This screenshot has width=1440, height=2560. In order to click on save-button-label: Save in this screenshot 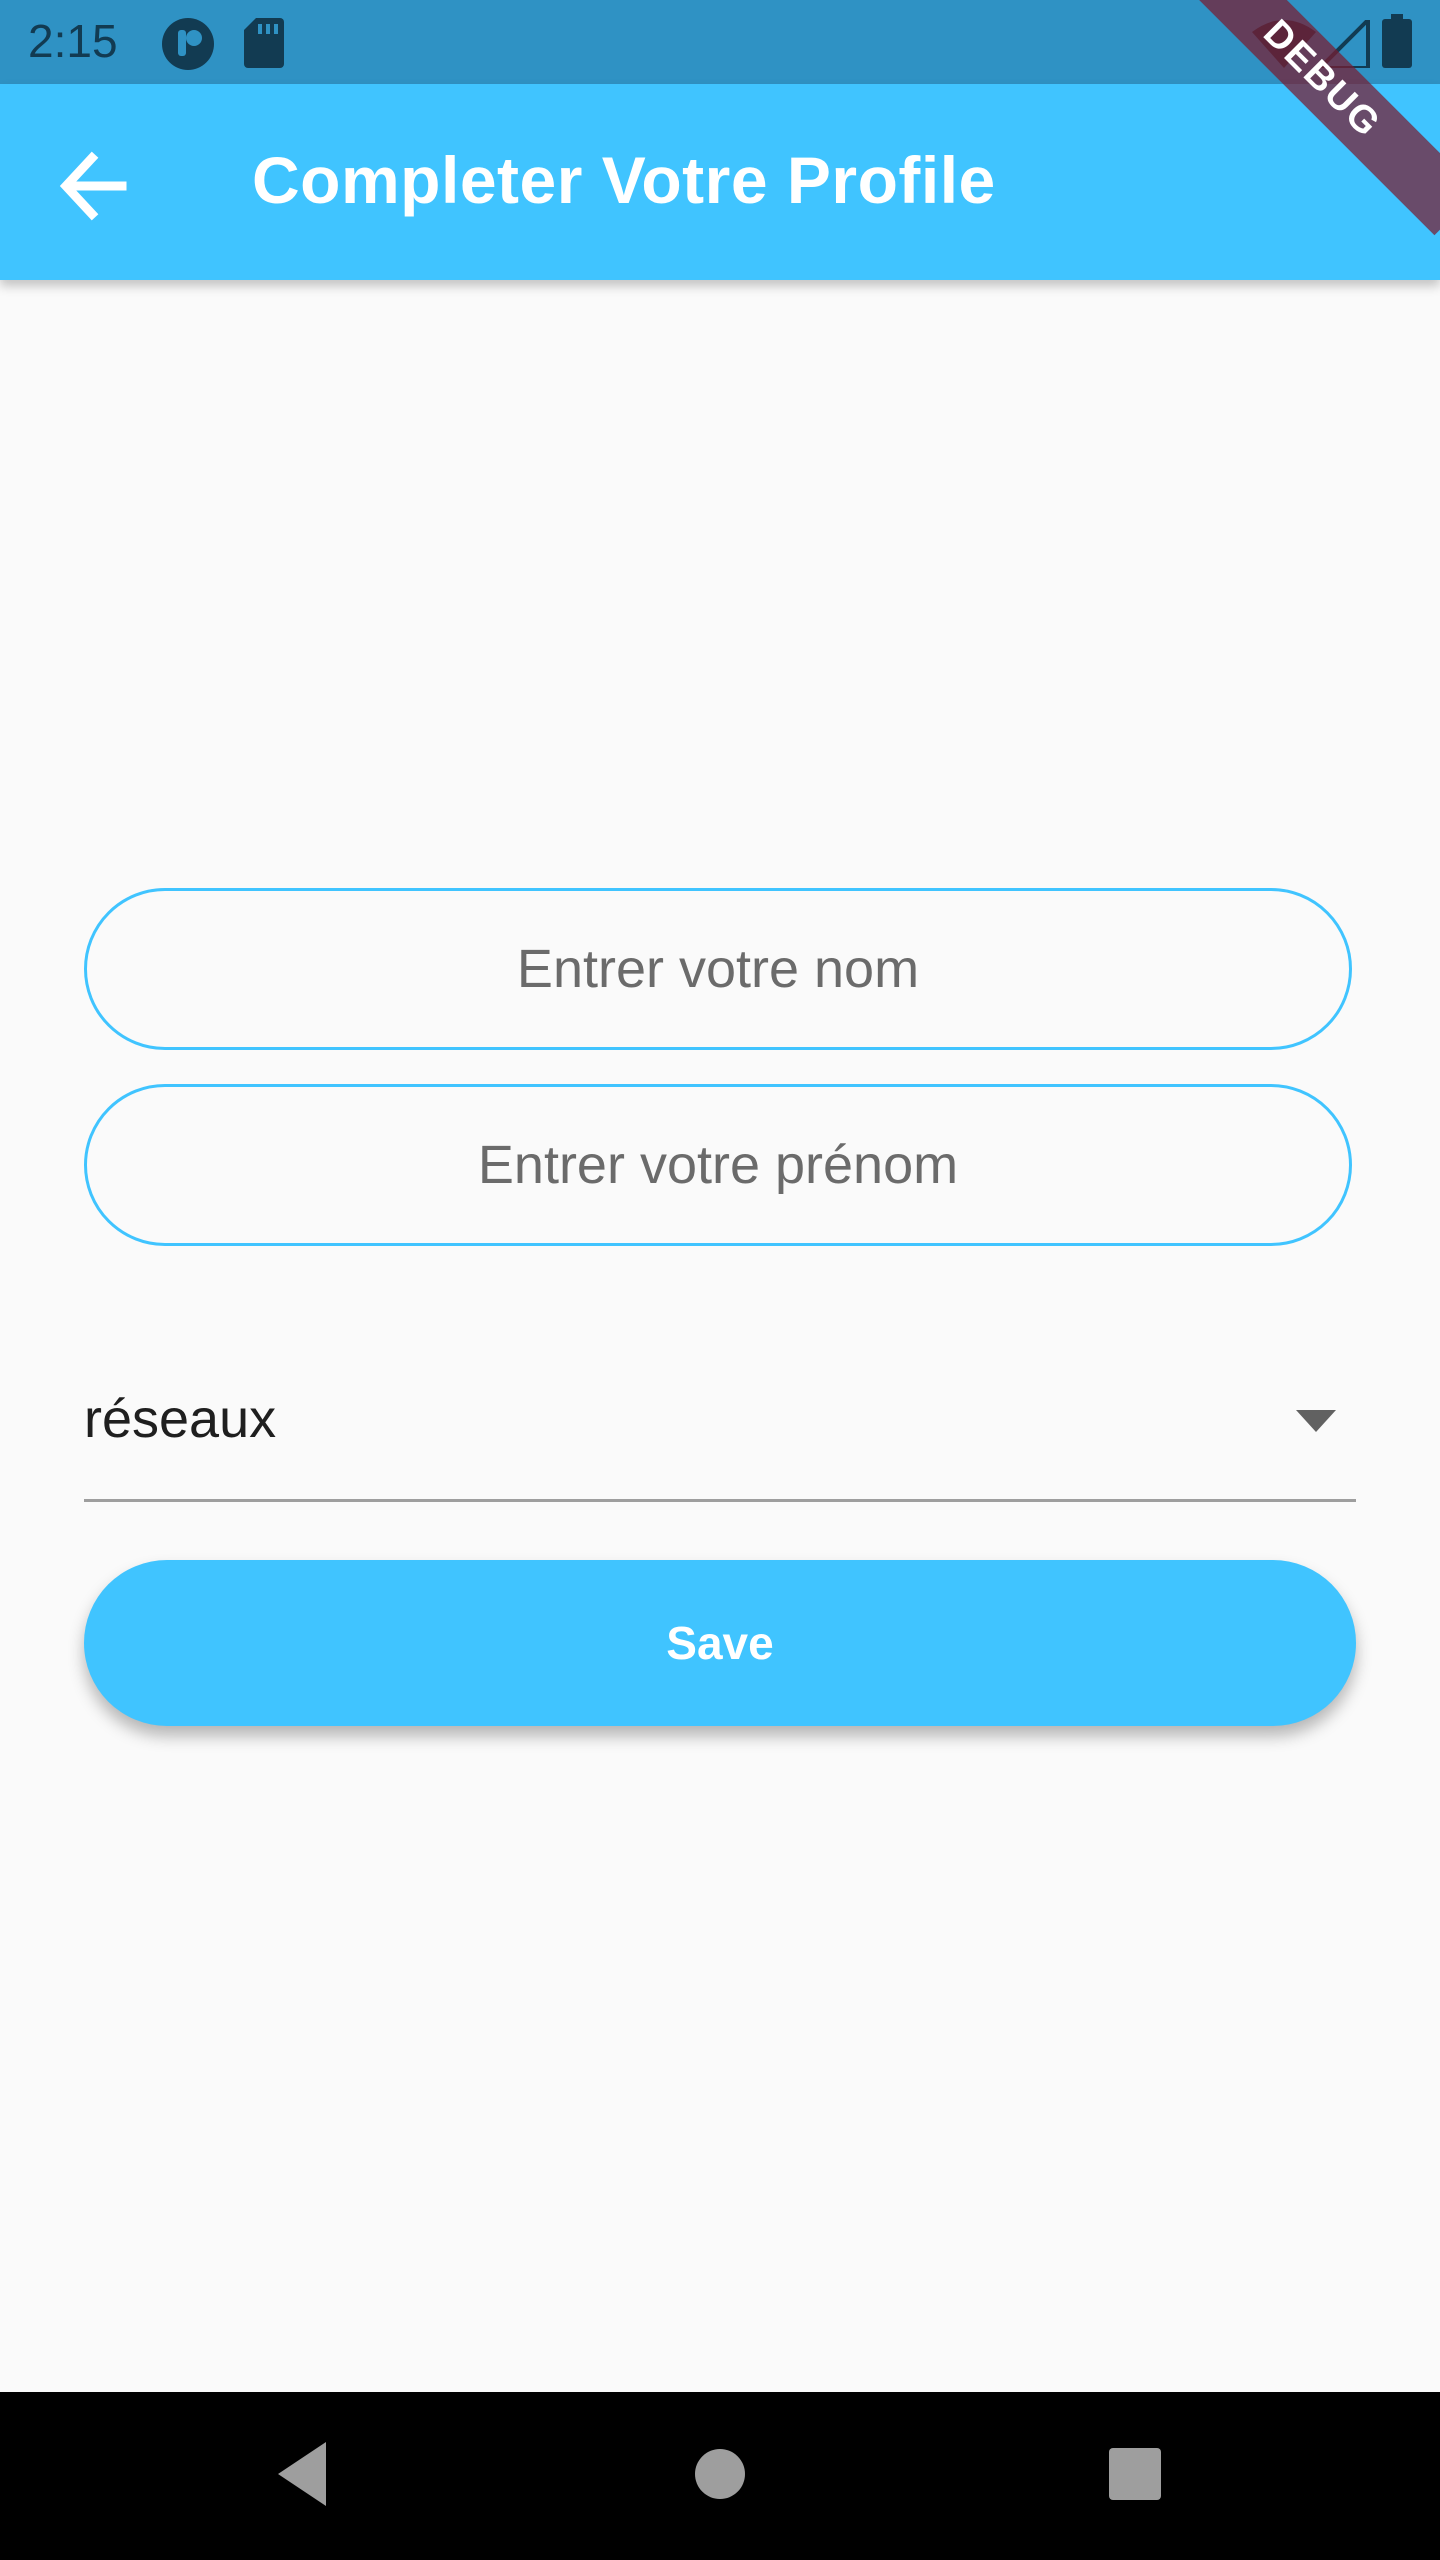, I will do `click(720, 1643)`.